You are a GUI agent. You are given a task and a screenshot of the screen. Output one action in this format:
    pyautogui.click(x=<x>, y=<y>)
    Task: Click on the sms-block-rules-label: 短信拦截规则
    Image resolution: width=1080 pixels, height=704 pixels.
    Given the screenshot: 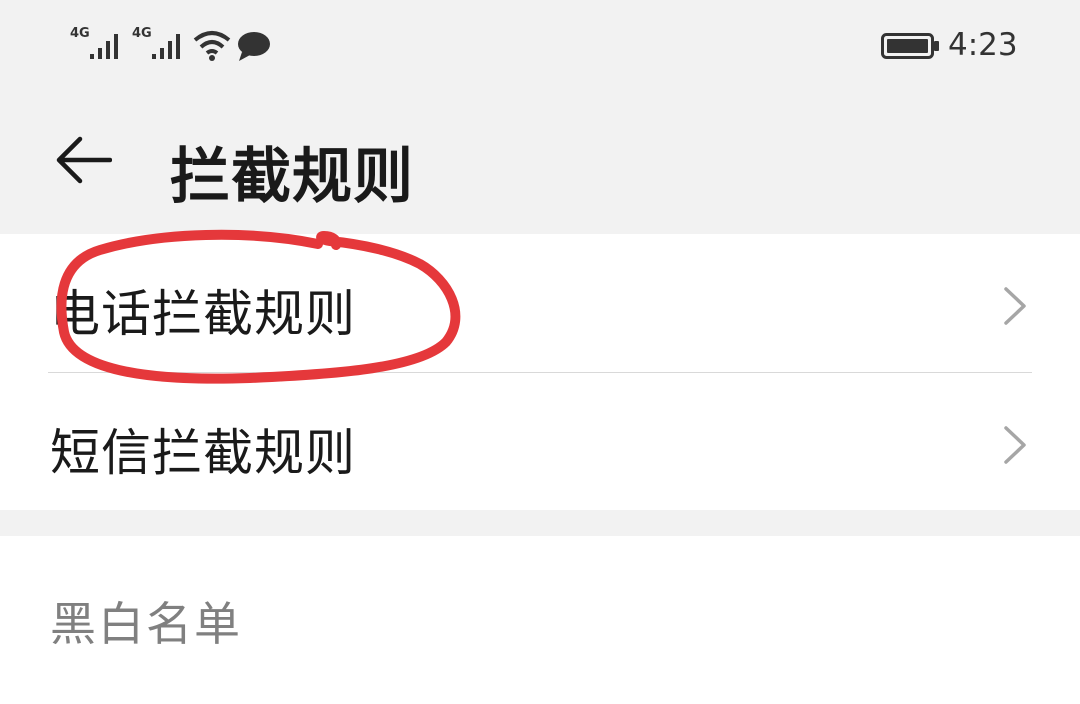 What is the action you would take?
    pyautogui.click(x=203, y=453)
    